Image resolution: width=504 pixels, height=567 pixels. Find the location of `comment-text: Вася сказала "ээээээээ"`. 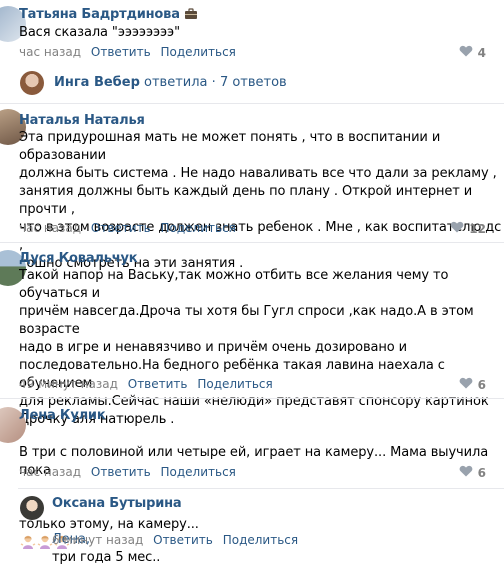

comment-text: Вася сказала "ээээээээ" is located at coordinates (99, 32).